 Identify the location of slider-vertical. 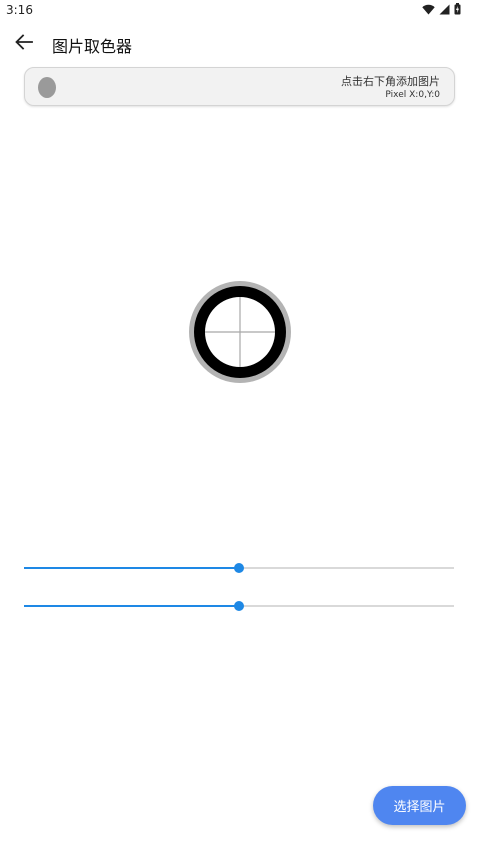
(239, 606).